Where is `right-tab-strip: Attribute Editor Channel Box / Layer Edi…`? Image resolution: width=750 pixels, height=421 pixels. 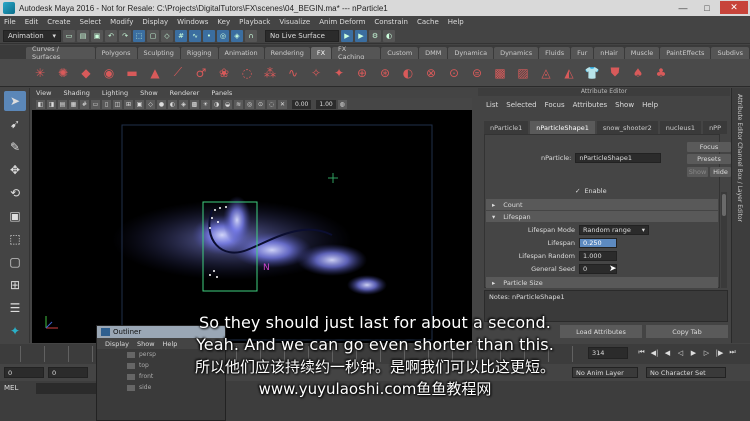
right-tab-strip: Attribute Editor Channel Box / Layer Edi… is located at coordinates (740, 215).